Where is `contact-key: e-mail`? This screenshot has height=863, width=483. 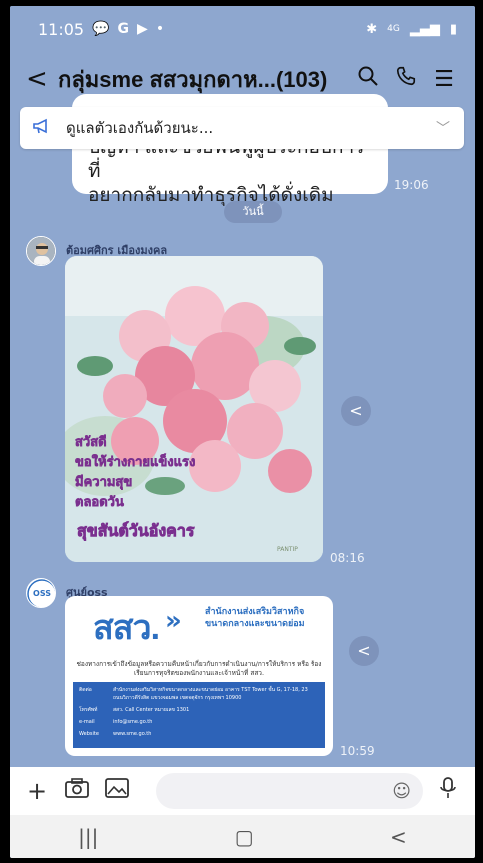
contact-key: e-mail is located at coordinates (87, 722).